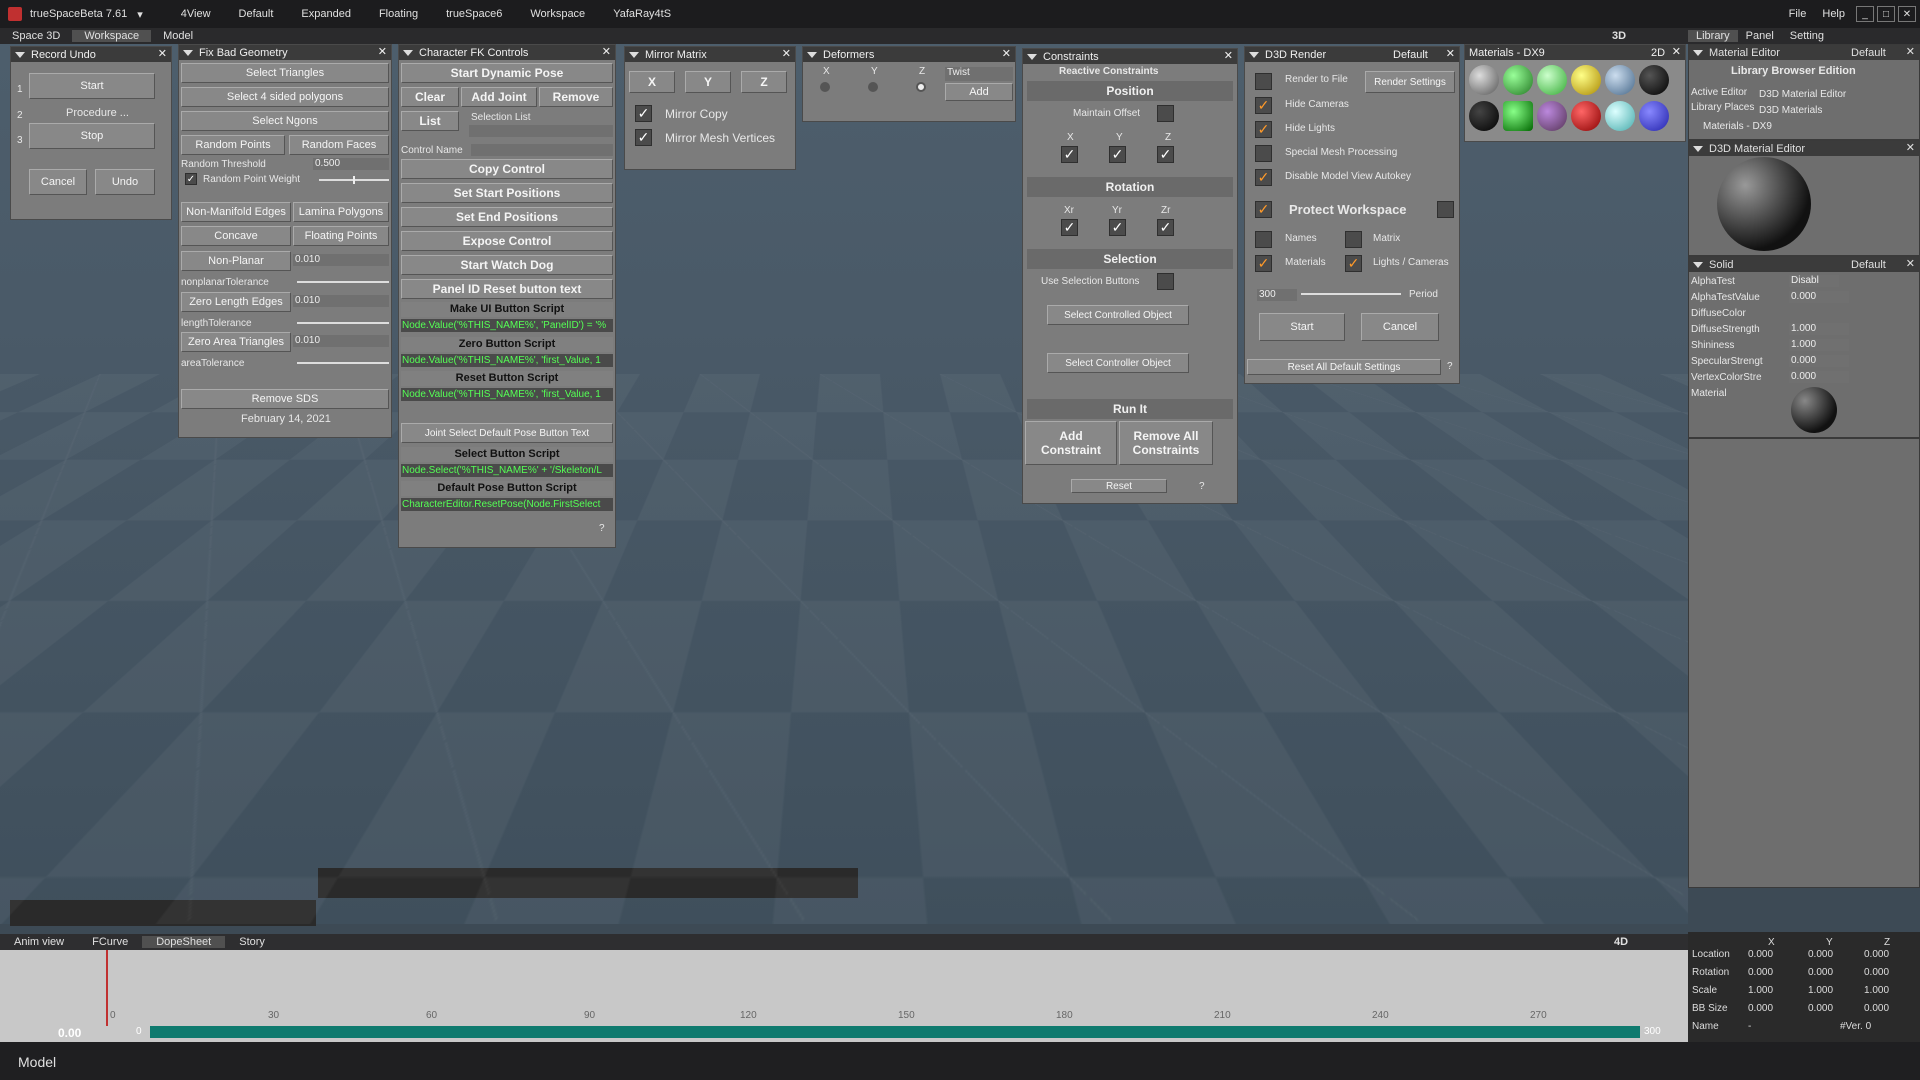  Describe the element at coordinates (1263, 81) in the screenshot. I see `render-to-file-checkbox` at that location.